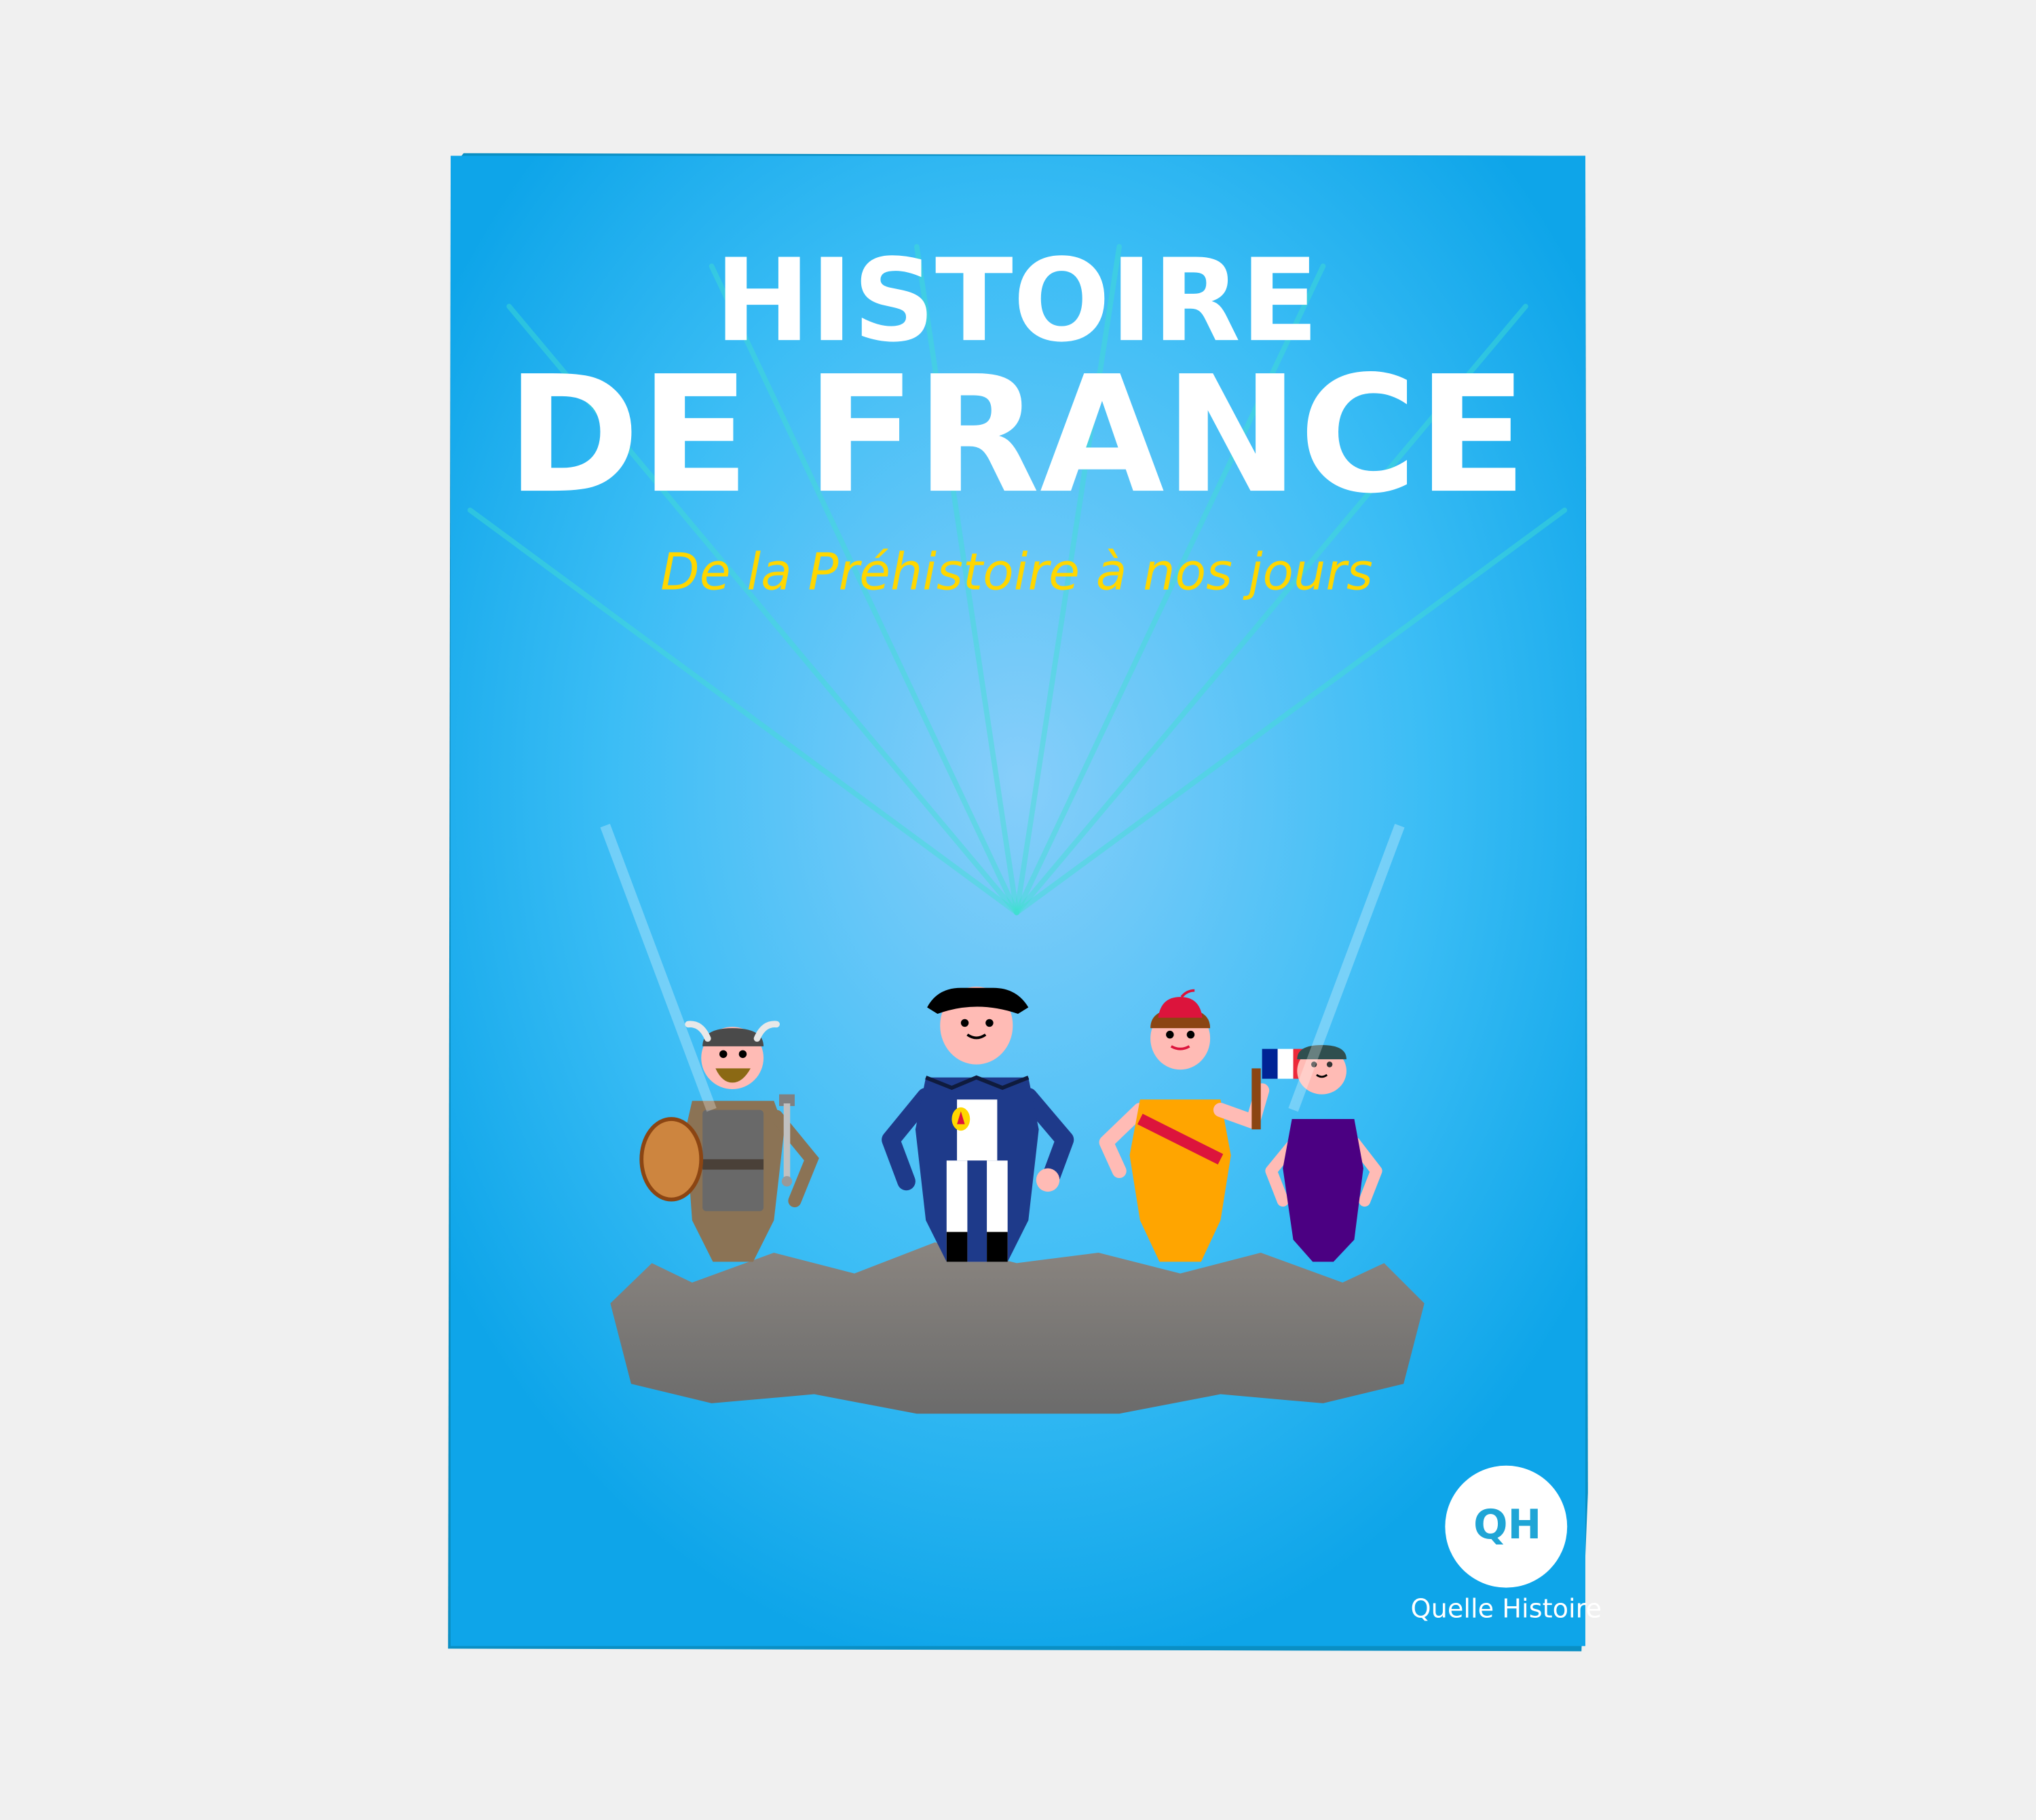 The image size is (2036, 1820). What do you see at coordinates (1017, 1328) in the screenshot?
I see `rock-platform` at bounding box center [1017, 1328].